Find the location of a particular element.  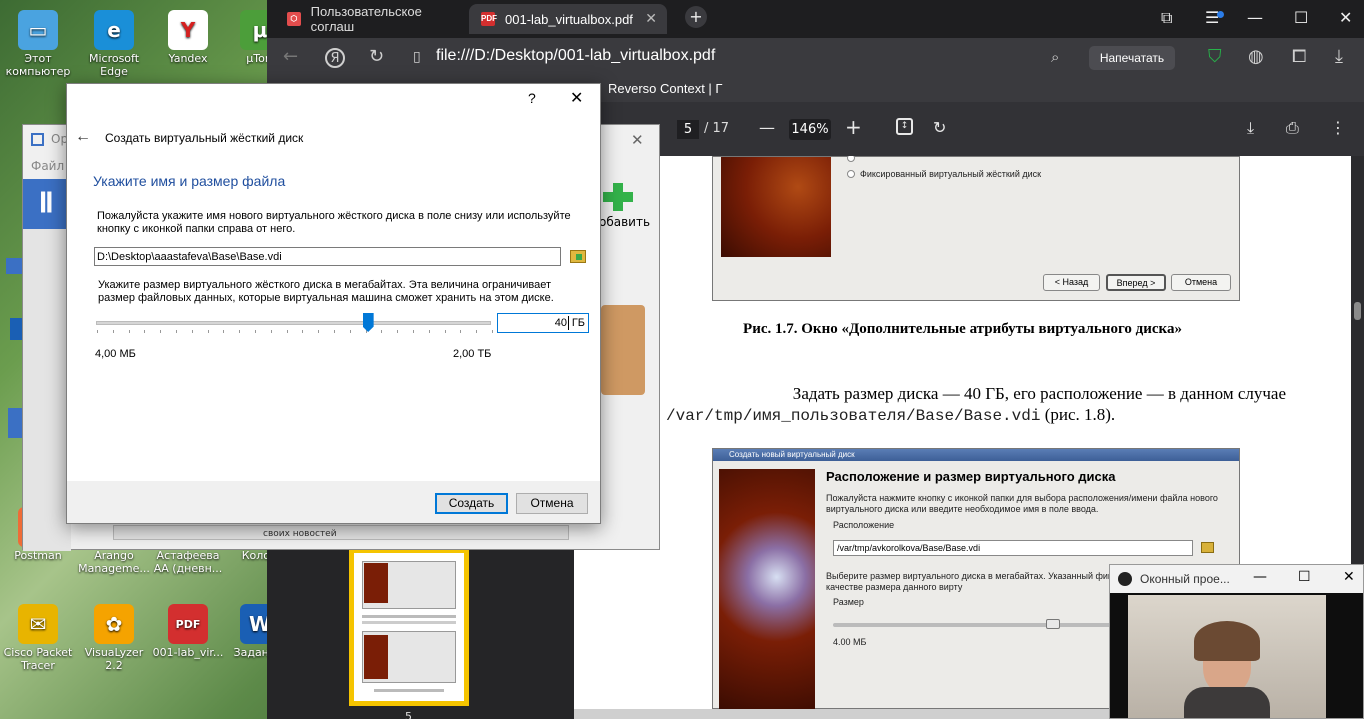

add-icon is located at coordinates (618, 197).